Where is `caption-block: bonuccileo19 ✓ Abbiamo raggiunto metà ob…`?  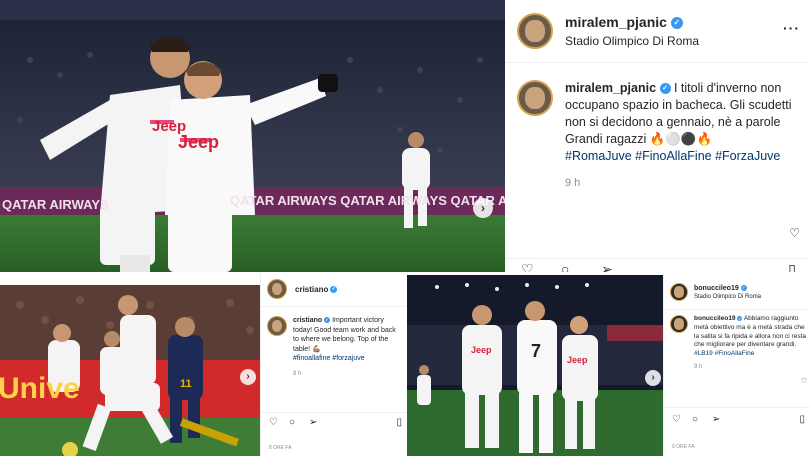
caption-block: bonuccileo19 ✓ Abbiamo raggiunto metà ob… is located at coordinates (739, 343).